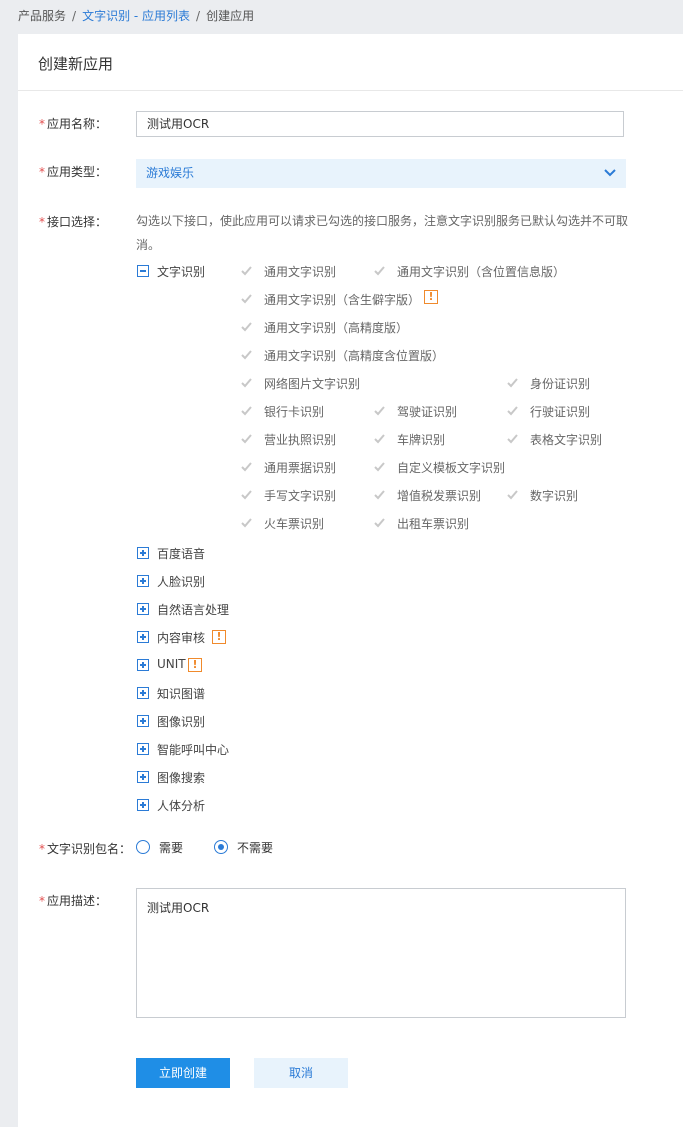  I want to click on app-type-value: 游戏娱乐, so click(170, 173).